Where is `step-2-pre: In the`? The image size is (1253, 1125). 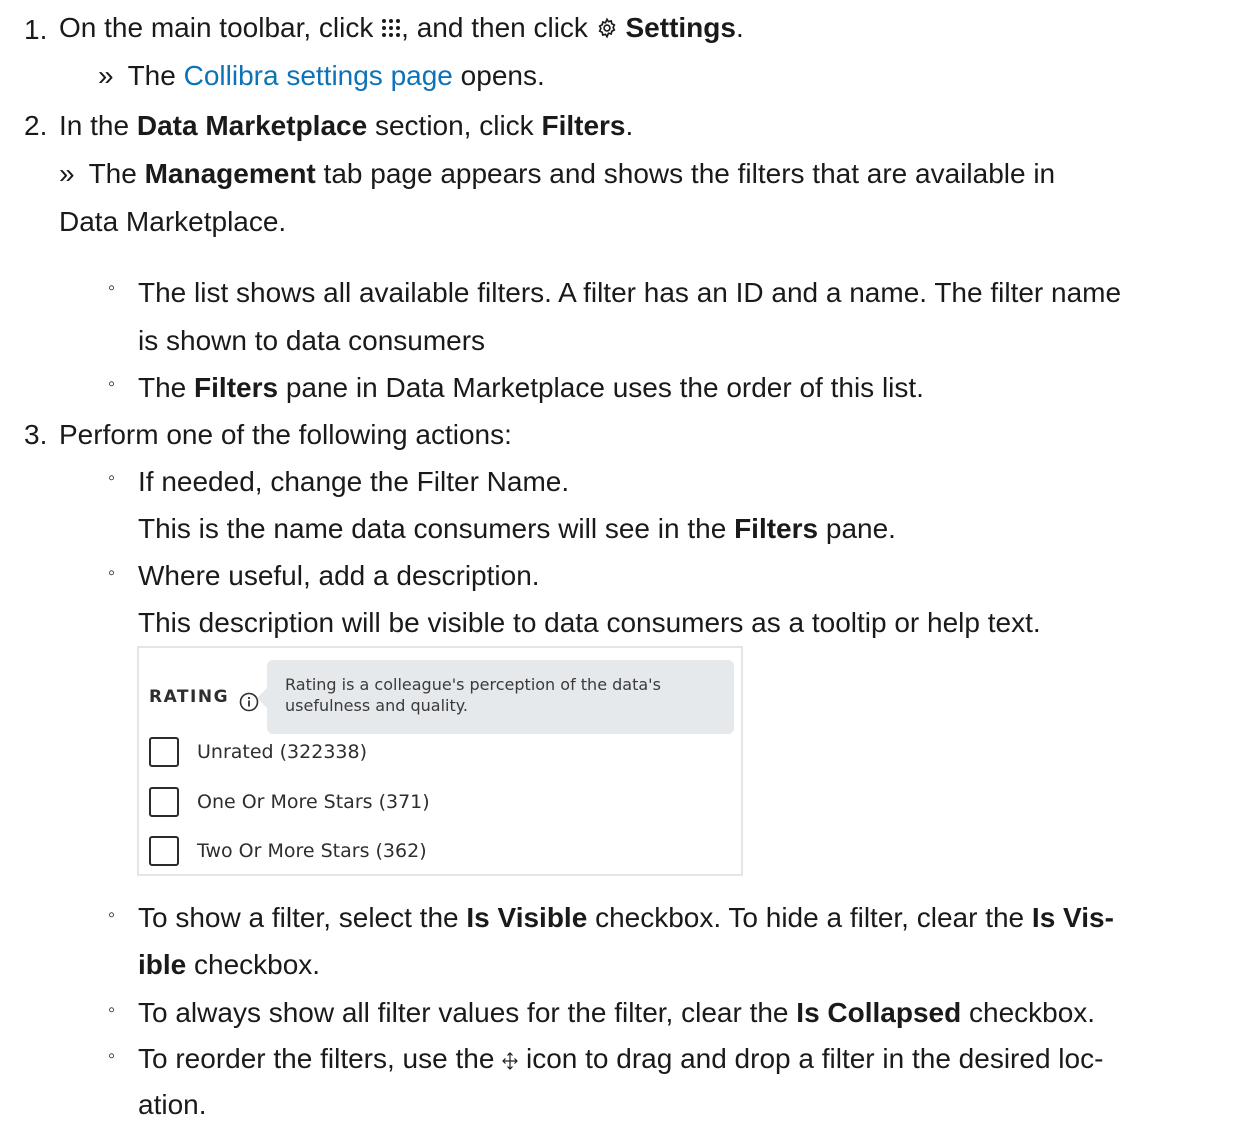
step-2-pre: In the is located at coordinates (94, 125).